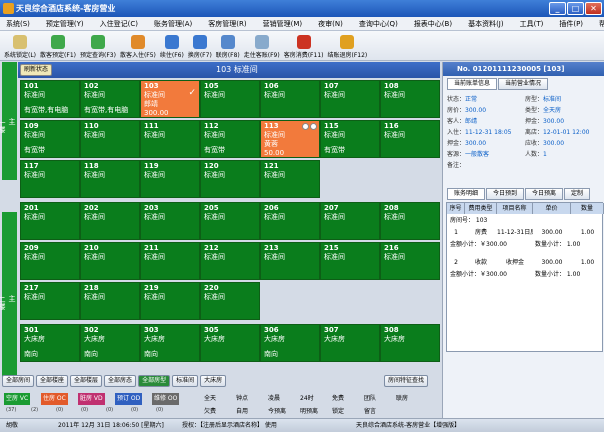  Describe the element at coordinates (406, 381) in the screenshot. I see `room-feature-search-button: 房间特征查找` at that location.